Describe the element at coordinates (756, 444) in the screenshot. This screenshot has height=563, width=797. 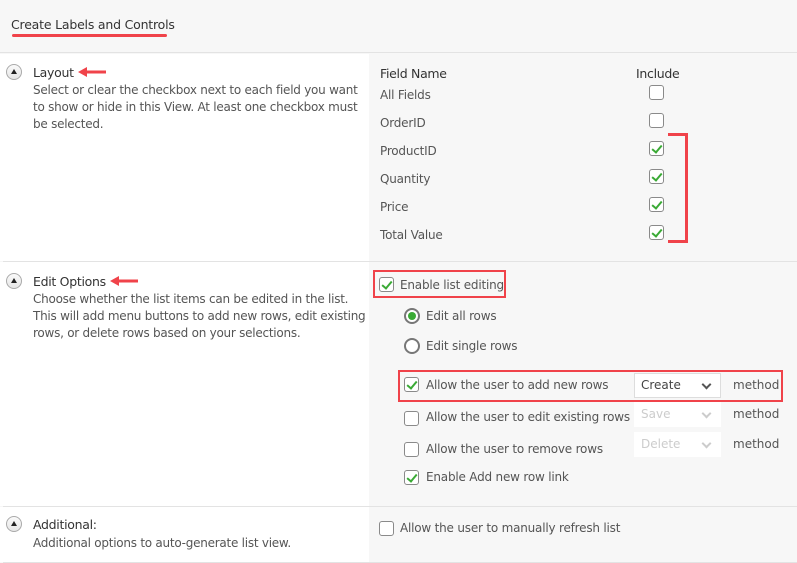
I see `remove-rows-method-suffix: method` at that location.